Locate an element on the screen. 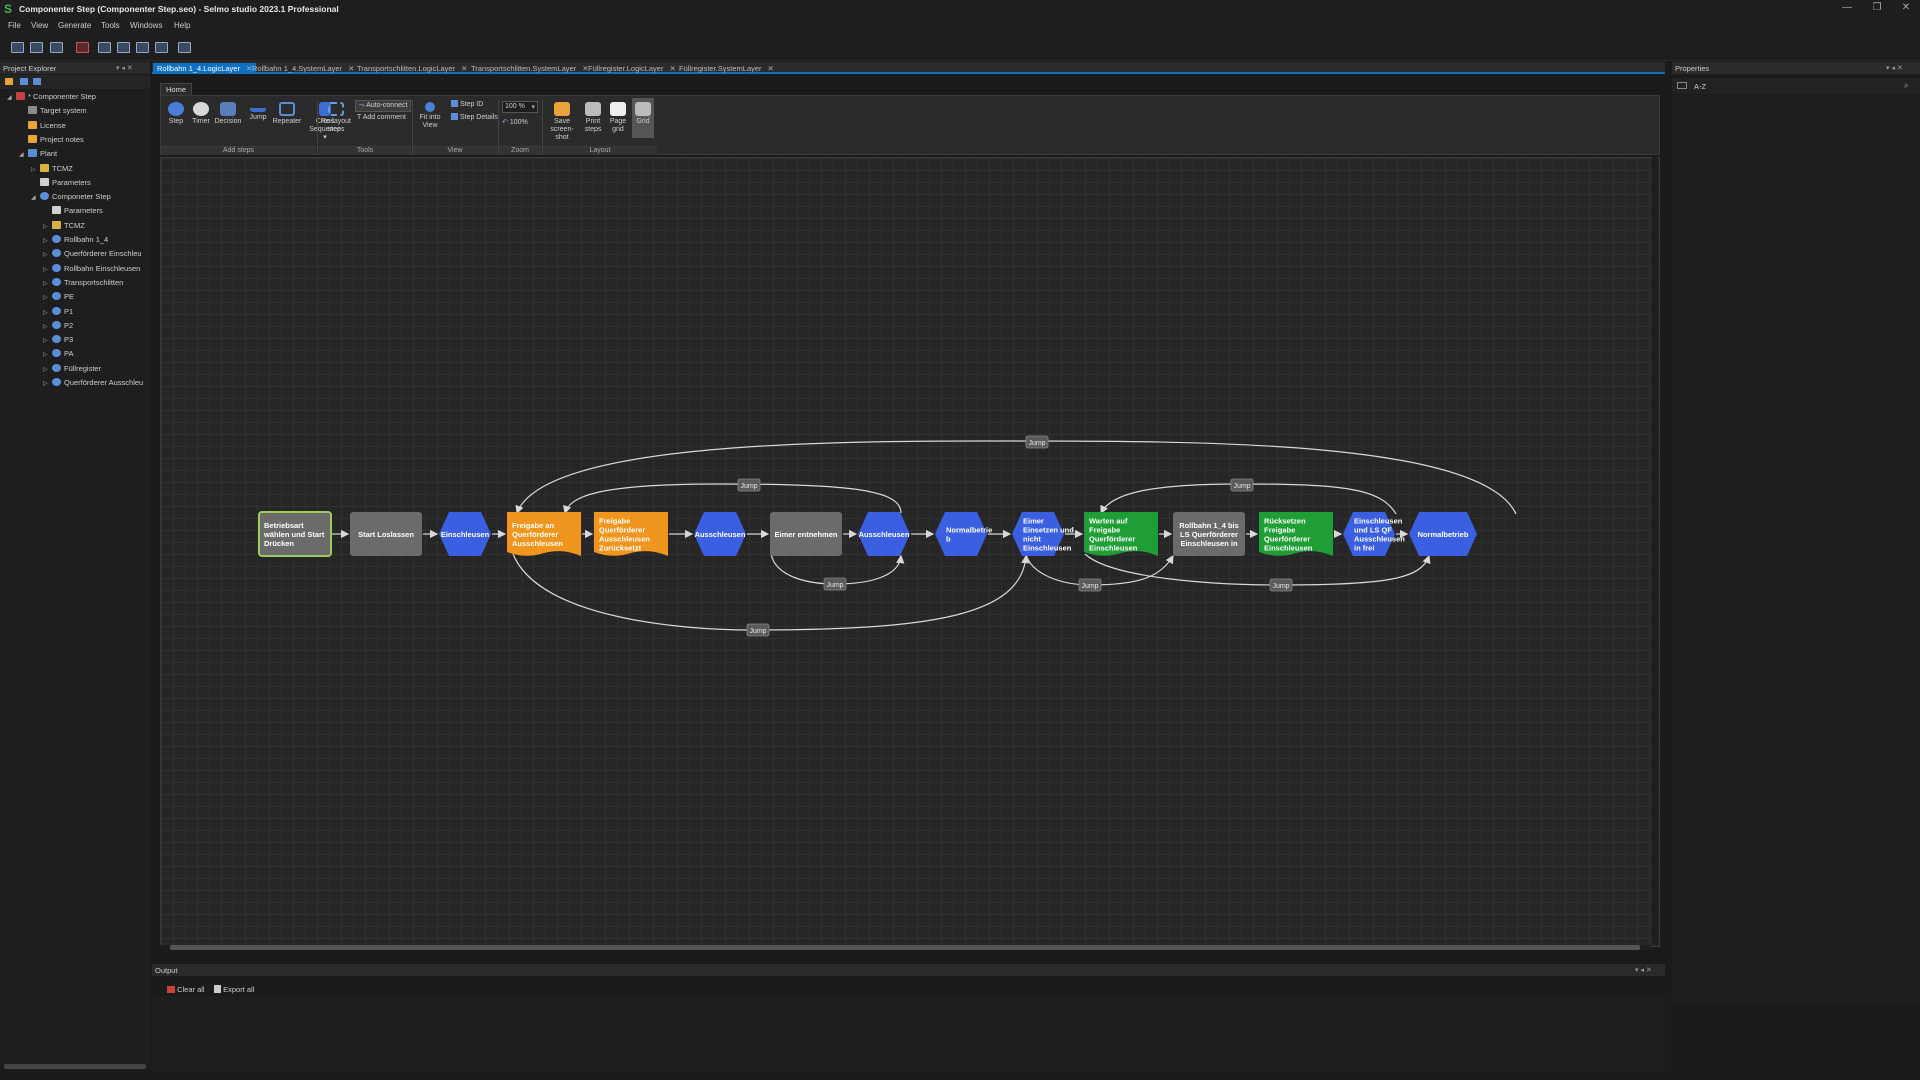  tree-node: ▷ Querförderer Ausschleu is located at coordinates (93, 384).